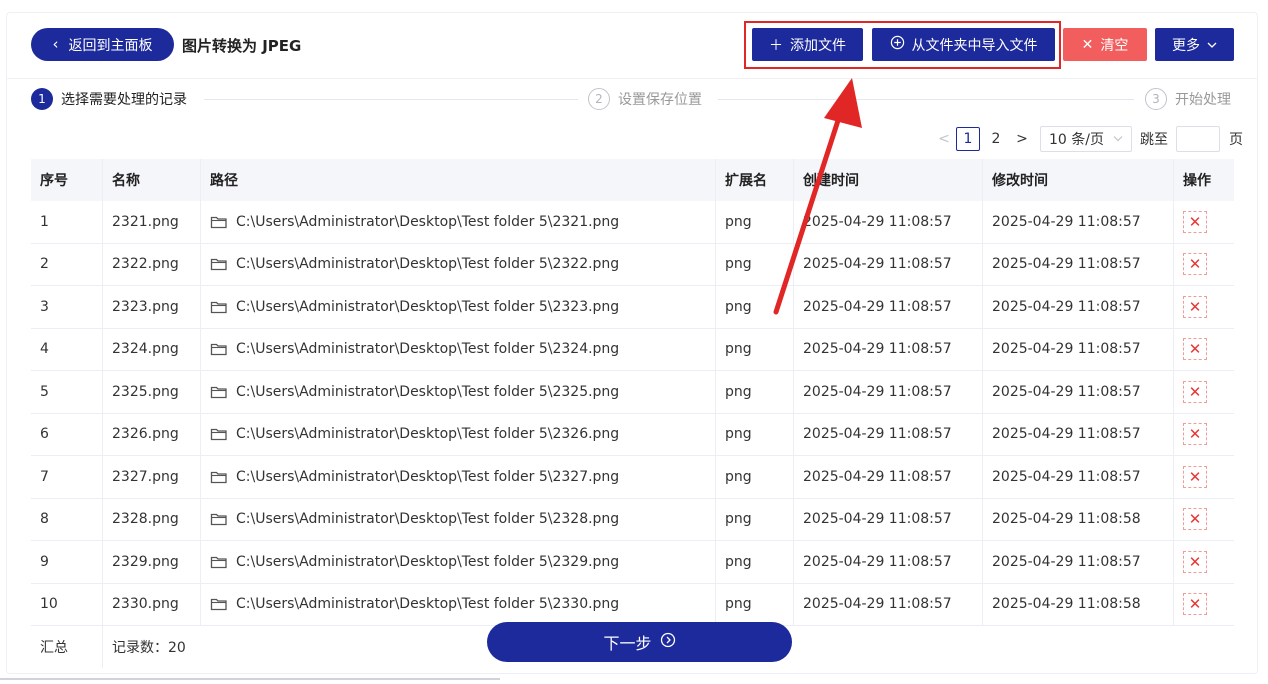 The image size is (1268, 684). I want to click on column-header: 路径, so click(458, 180).